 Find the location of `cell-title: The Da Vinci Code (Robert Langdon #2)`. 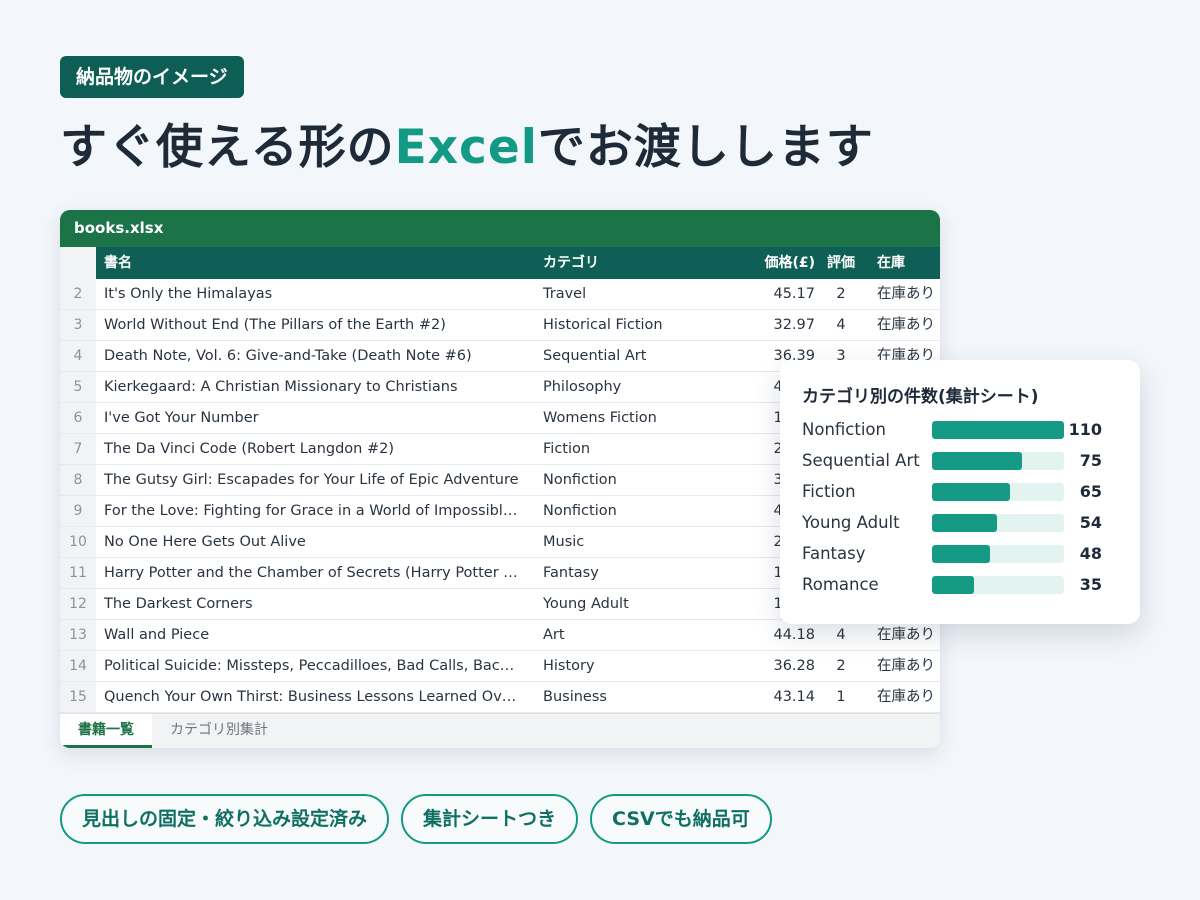

cell-title: The Da Vinci Code (Robert Langdon #2) is located at coordinates (315, 449).